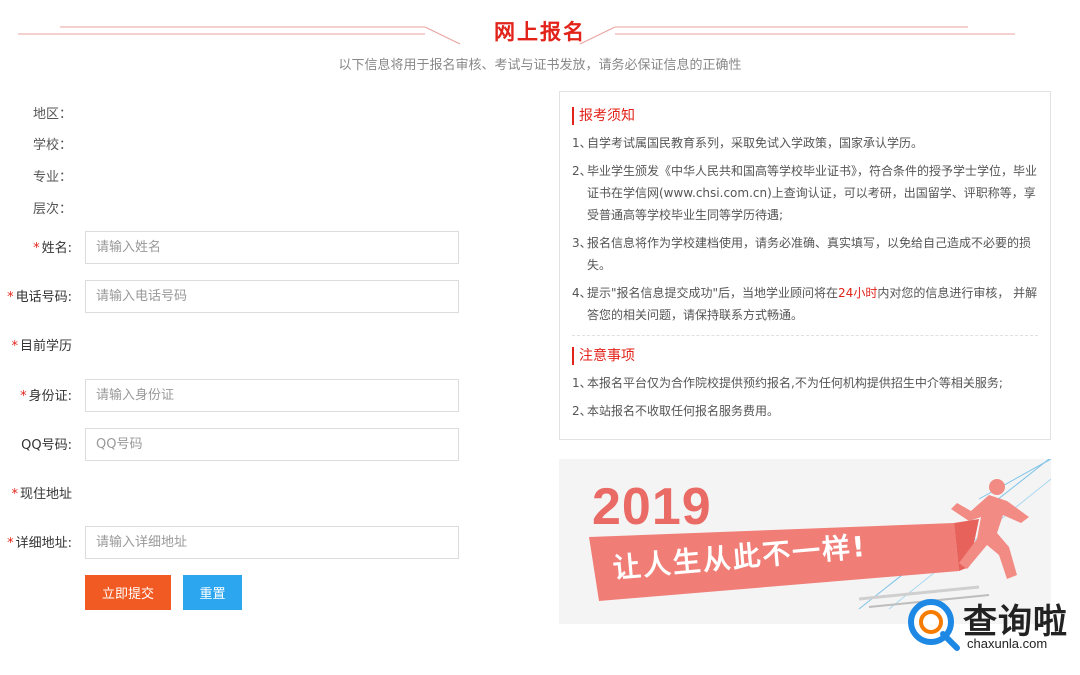 The width and height of the screenshot is (1080, 675). What do you see at coordinates (603, 116) in the screenshot?
I see `notice-title: 报考须知` at bounding box center [603, 116].